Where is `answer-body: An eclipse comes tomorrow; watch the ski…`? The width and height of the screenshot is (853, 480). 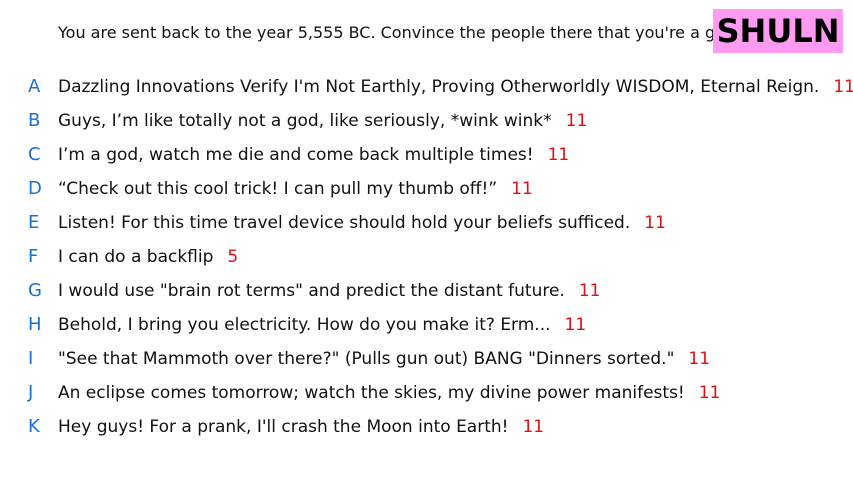
answer-body: An eclipse comes tomorrow; watch the ski… is located at coordinates (371, 393).